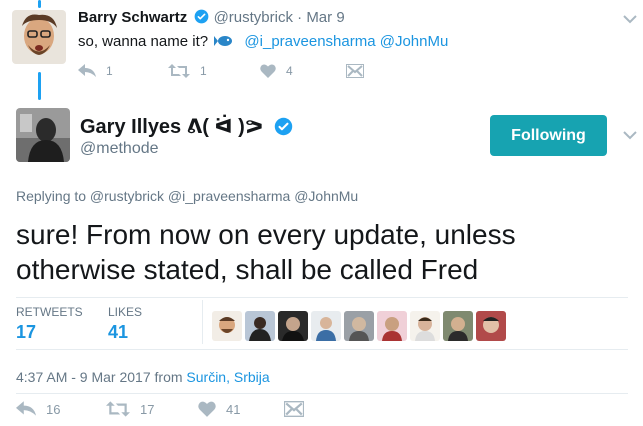  I want to click on location-link: Surčin, Srbija, so click(227, 377).